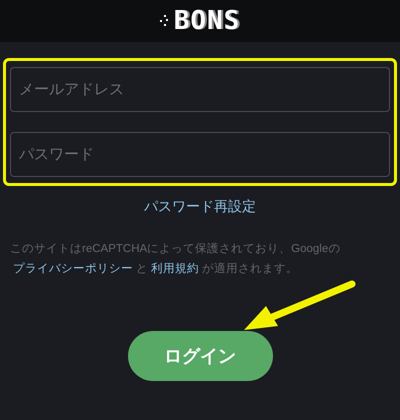 This screenshot has width=400, height=420. I want to click on logo: BONS, so click(207, 21).